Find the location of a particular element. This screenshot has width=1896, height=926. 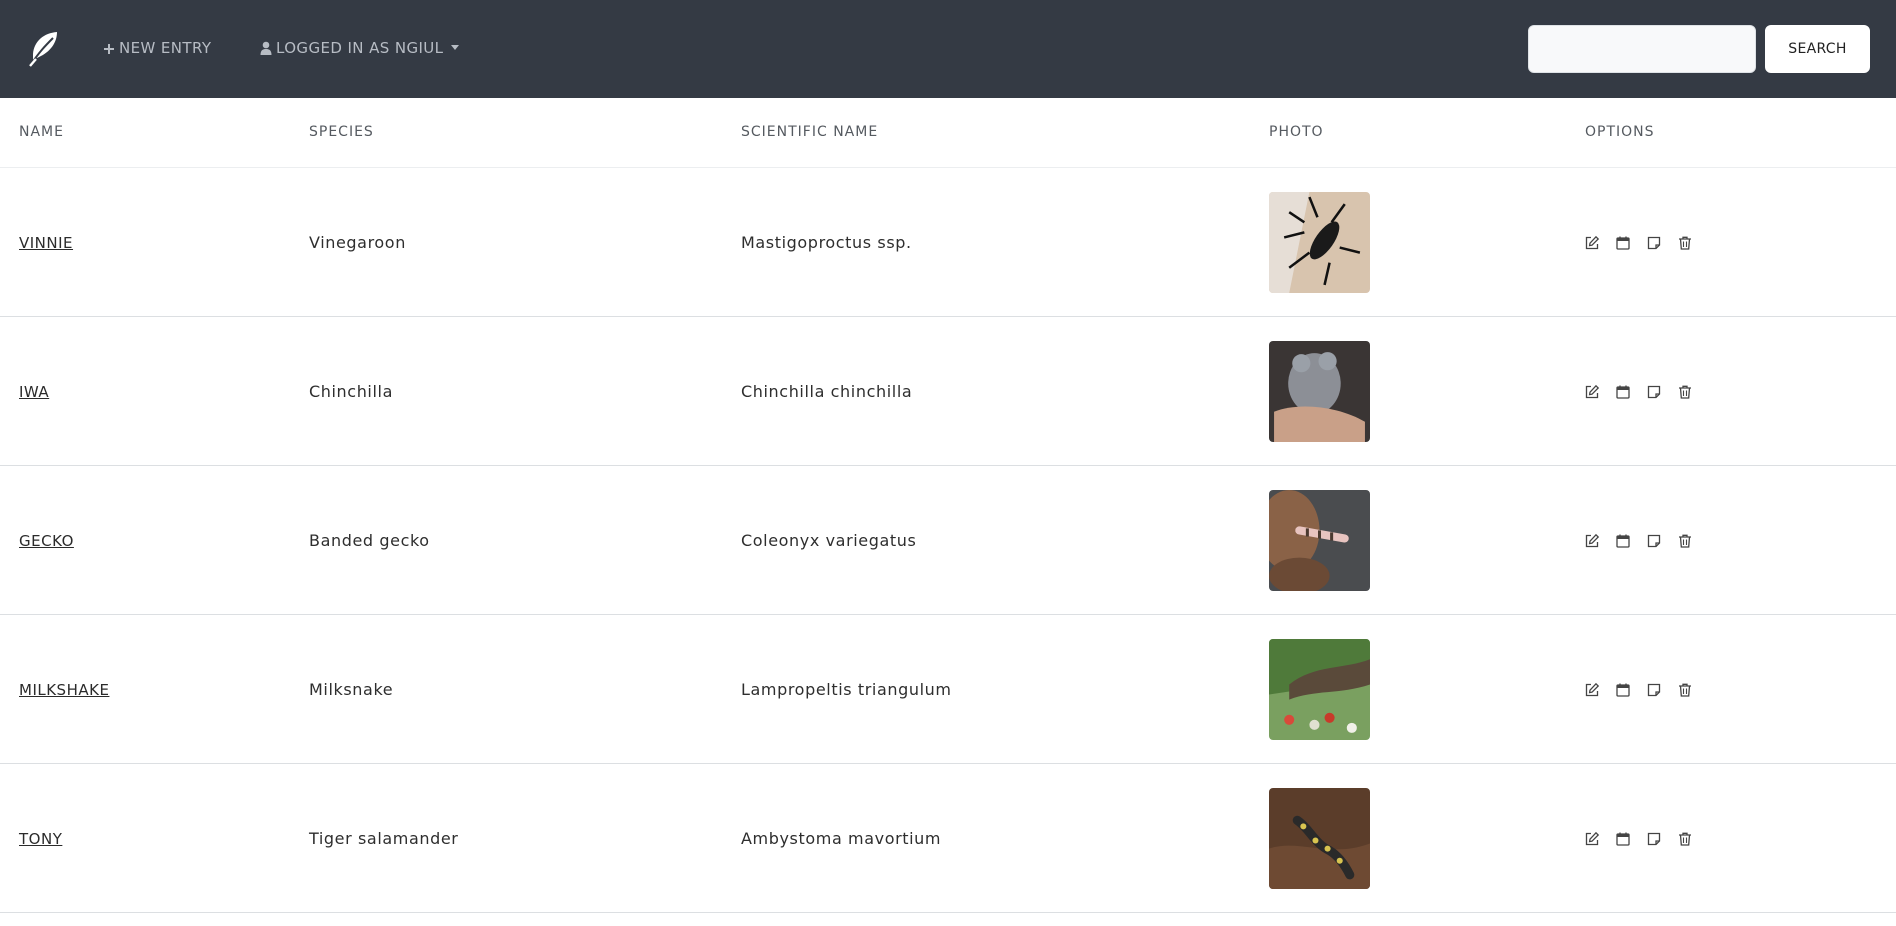

search-input is located at coordinates (1642, 49).